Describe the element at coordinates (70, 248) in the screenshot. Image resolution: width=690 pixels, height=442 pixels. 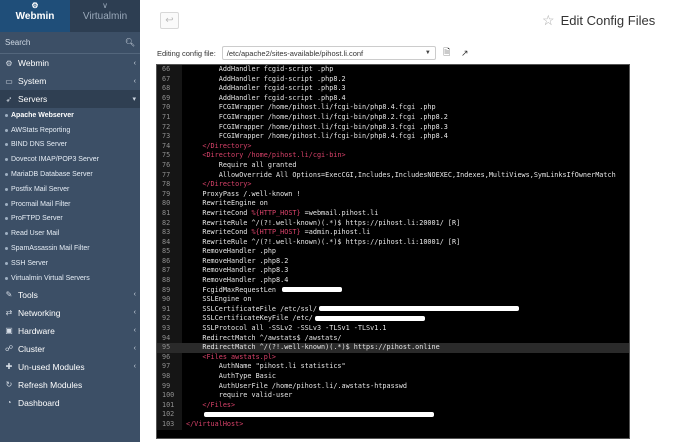
I see `sidebar-subitem: SpamAssassin Mail Filter` at that location.